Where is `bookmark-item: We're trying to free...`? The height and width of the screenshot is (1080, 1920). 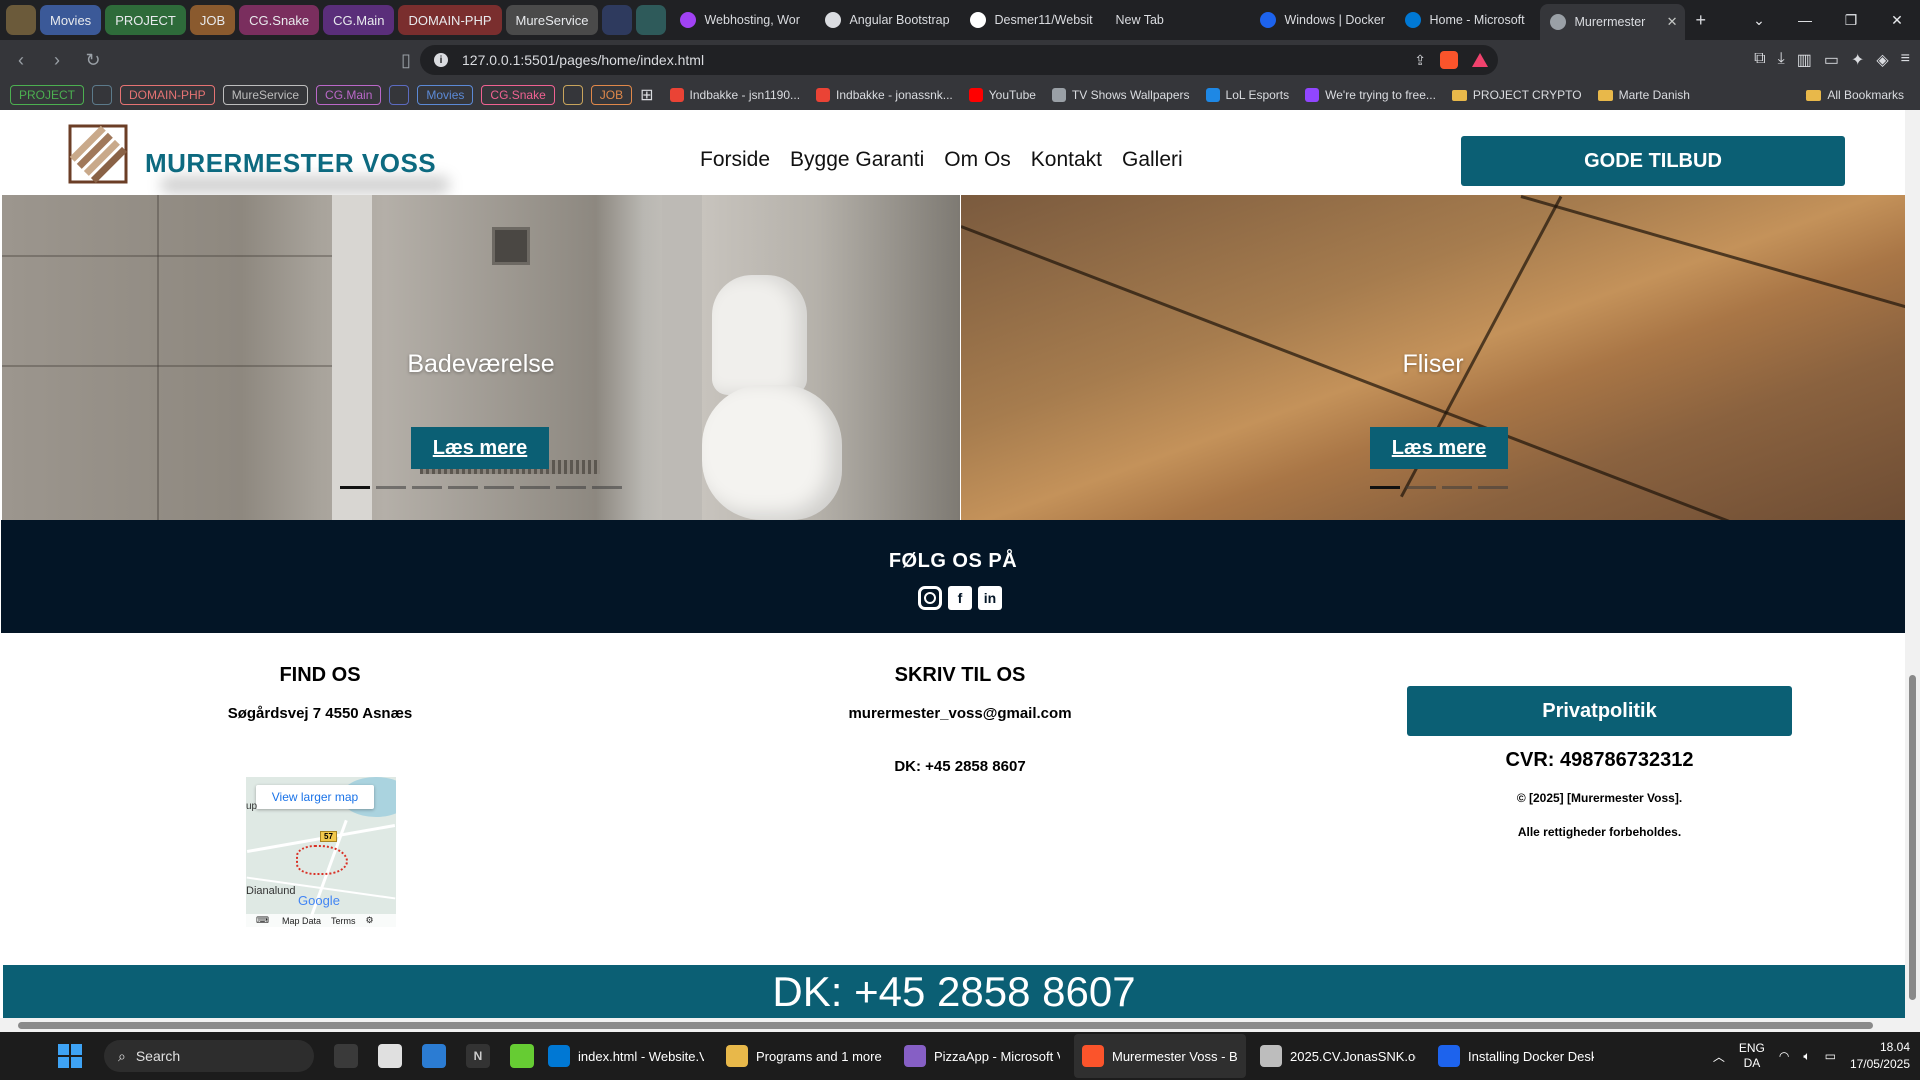 bookmark-item: We're trying to free... is located at coordinates (1370, 95).